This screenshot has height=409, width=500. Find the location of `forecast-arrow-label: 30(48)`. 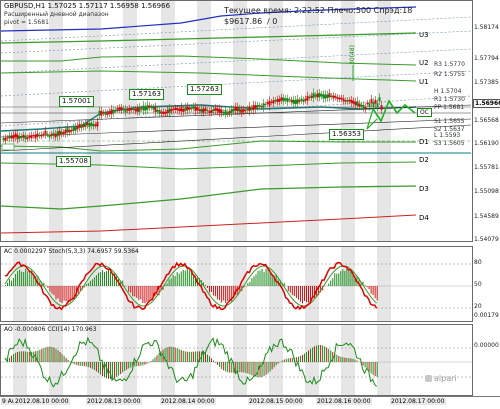

forecast-arrow-label: 30(48) is located at coordinates (352, 55).